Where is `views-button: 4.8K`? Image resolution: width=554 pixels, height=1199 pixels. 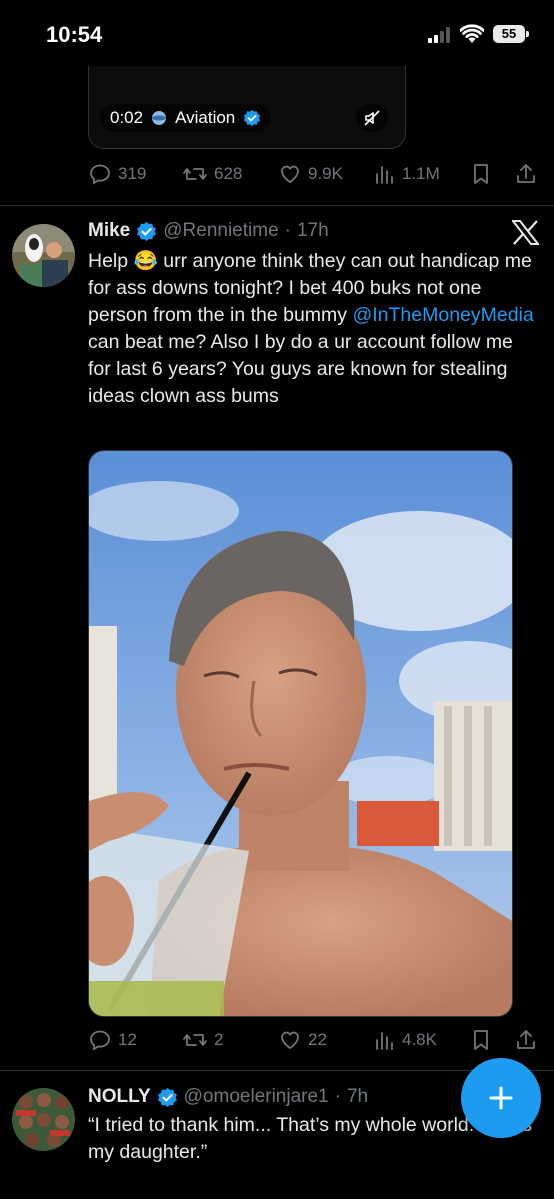
views-button: 4.8K is located at coordinates (405, 1040).